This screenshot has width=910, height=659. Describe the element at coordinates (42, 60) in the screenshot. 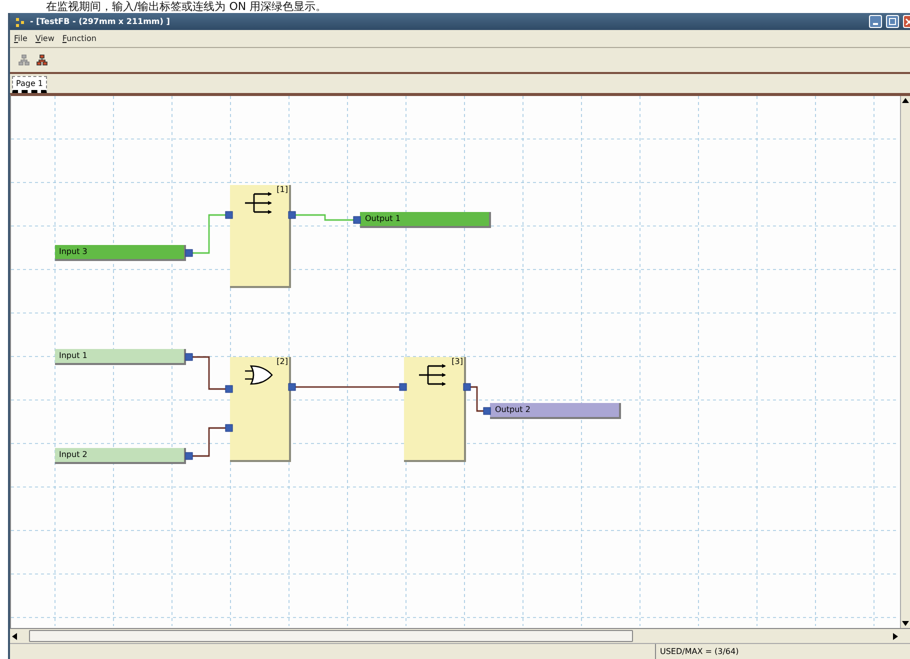

I see `network-icon` at that location.